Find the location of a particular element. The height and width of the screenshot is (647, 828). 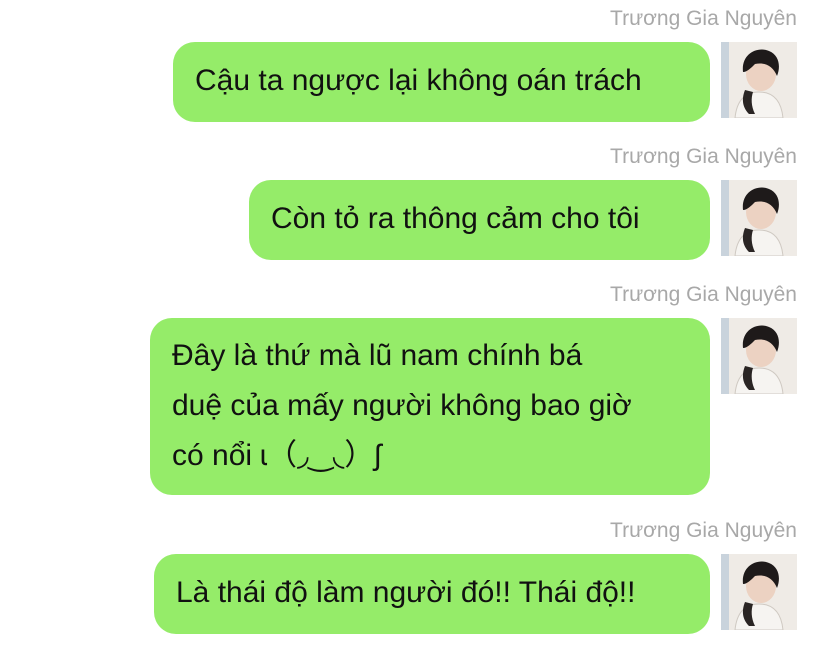

message-text: Là thái độ làm người đó!! Thái độ!! is located at coordinates (406, 592).